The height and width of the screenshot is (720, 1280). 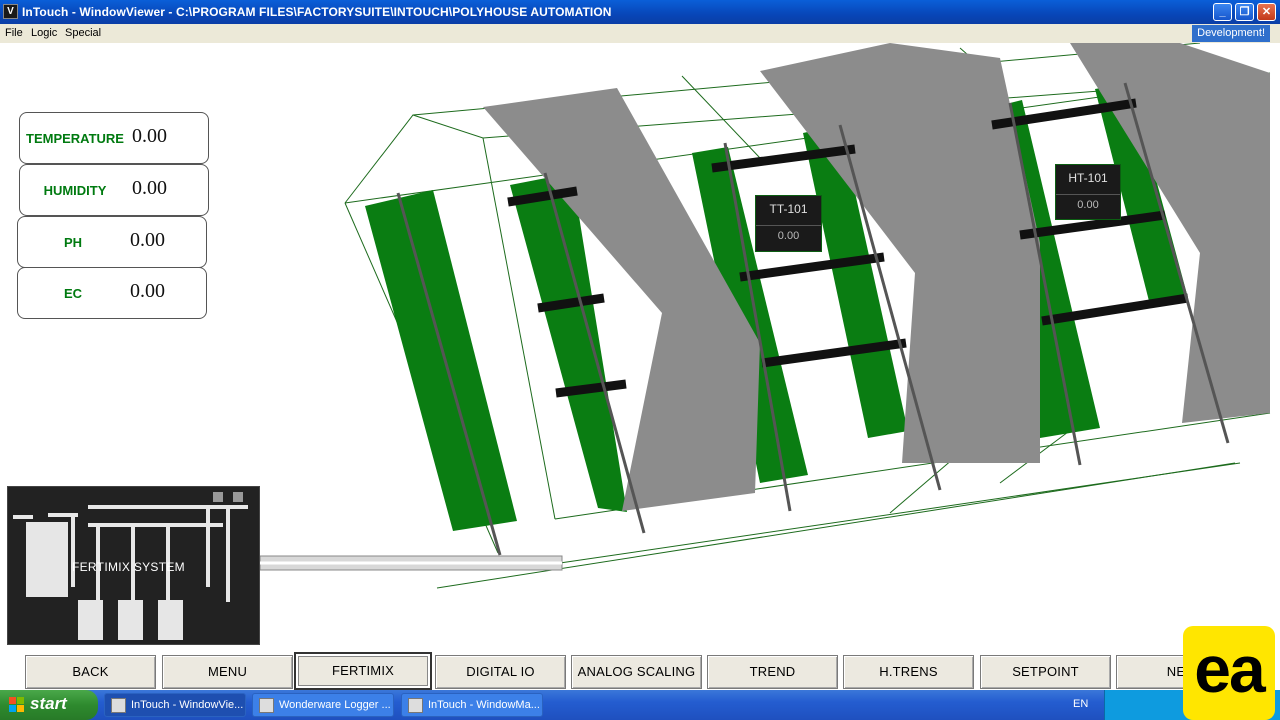 I want to click on ph-value: 0.00, so click(x=147, y=240).